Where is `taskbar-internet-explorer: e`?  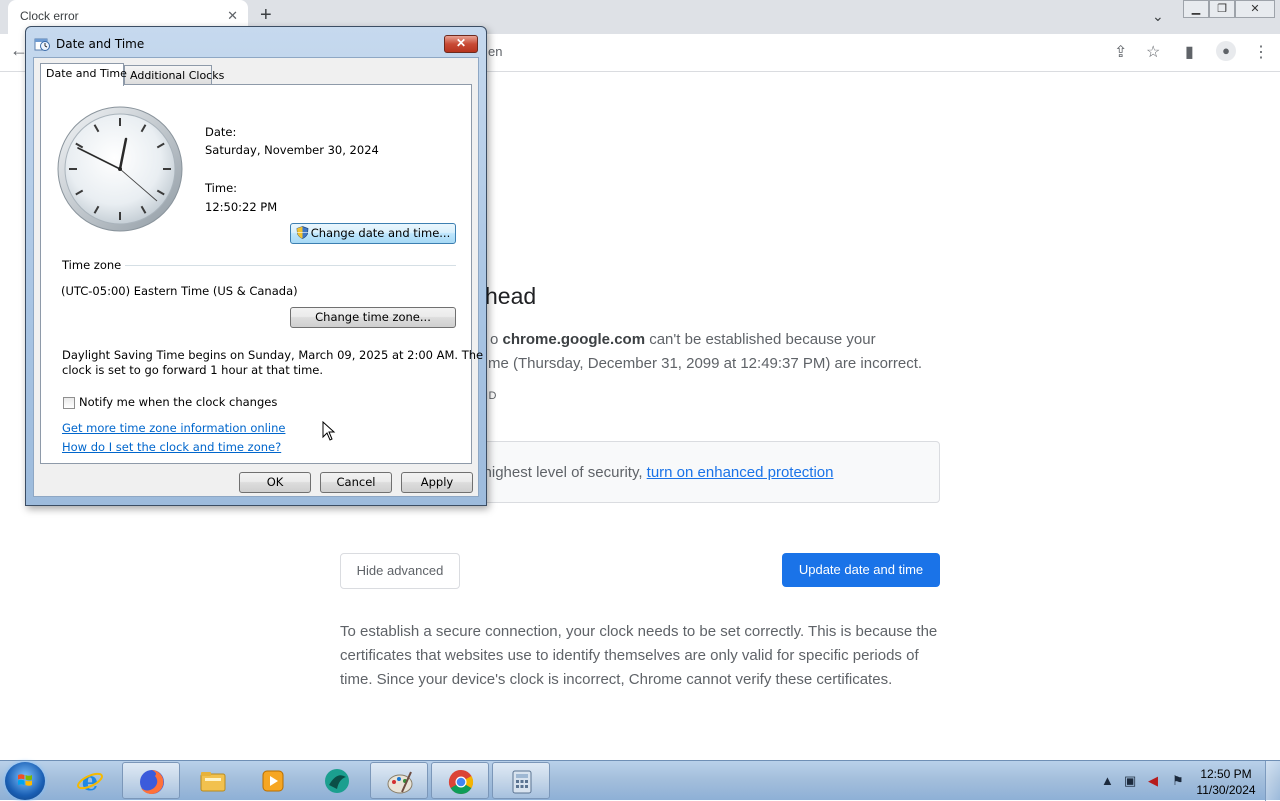
taskbar-internet-explorer: e is located at coordinates (90, 780).